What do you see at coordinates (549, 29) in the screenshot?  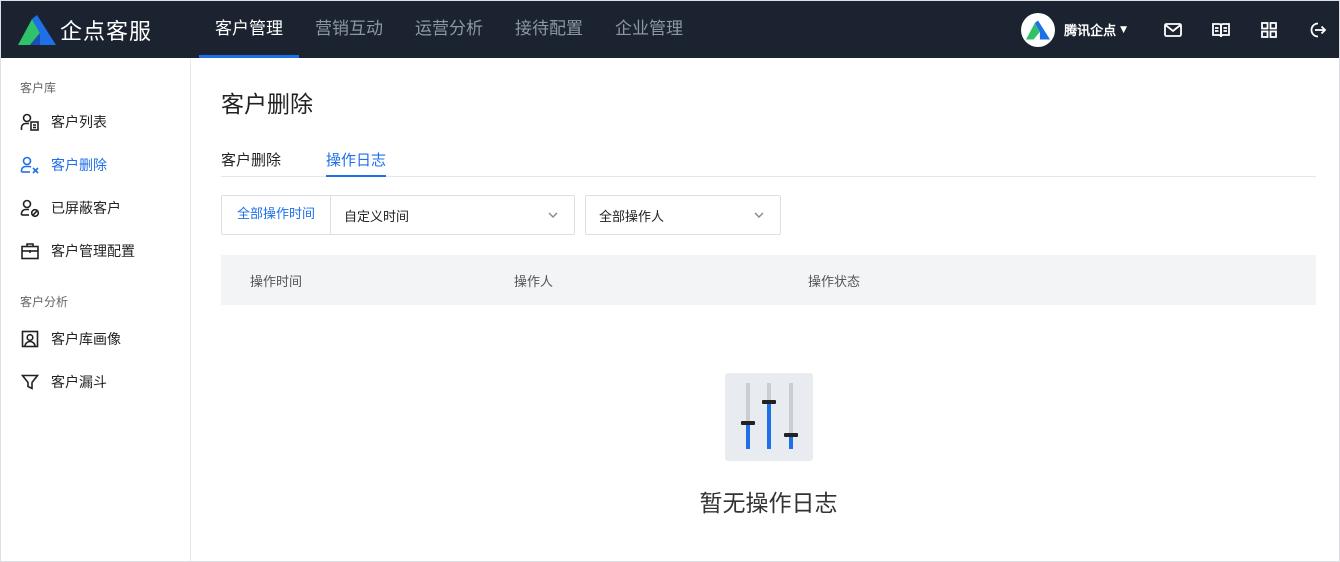 I see `nav-reception-config: 接待配置` at bounding box center [549, 29].